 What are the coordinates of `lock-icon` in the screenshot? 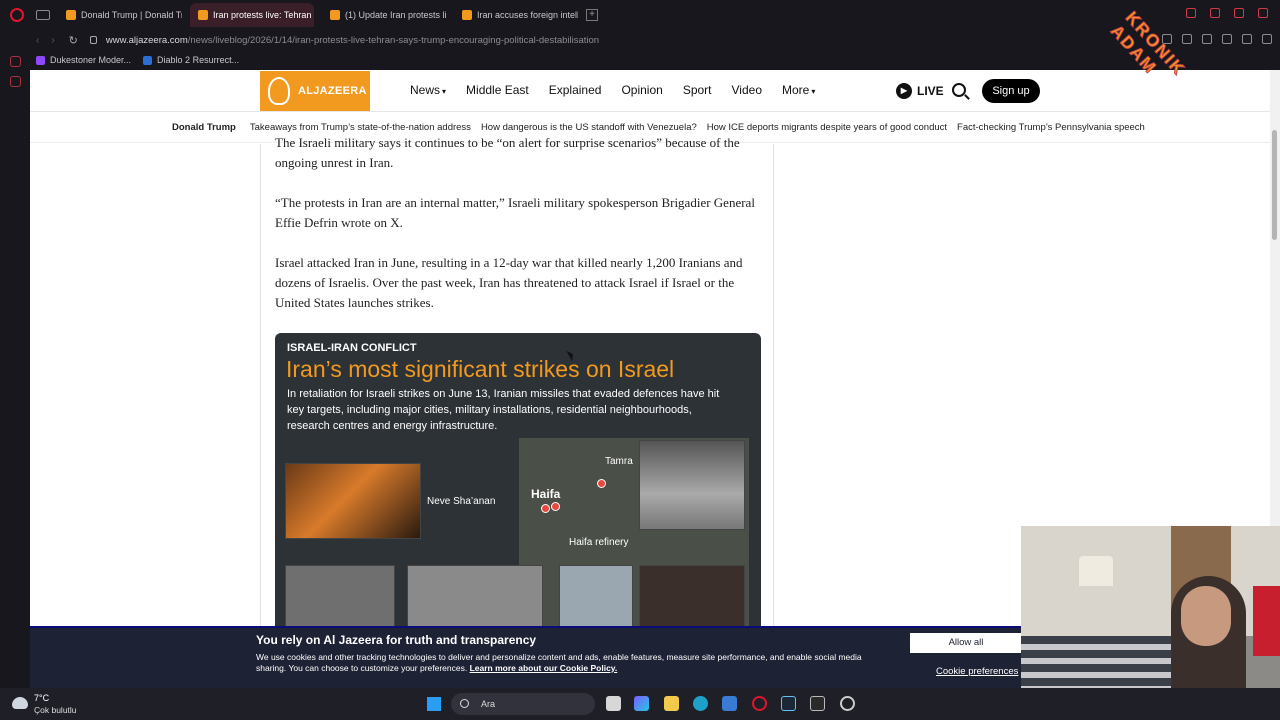 It's located at (93, 40).